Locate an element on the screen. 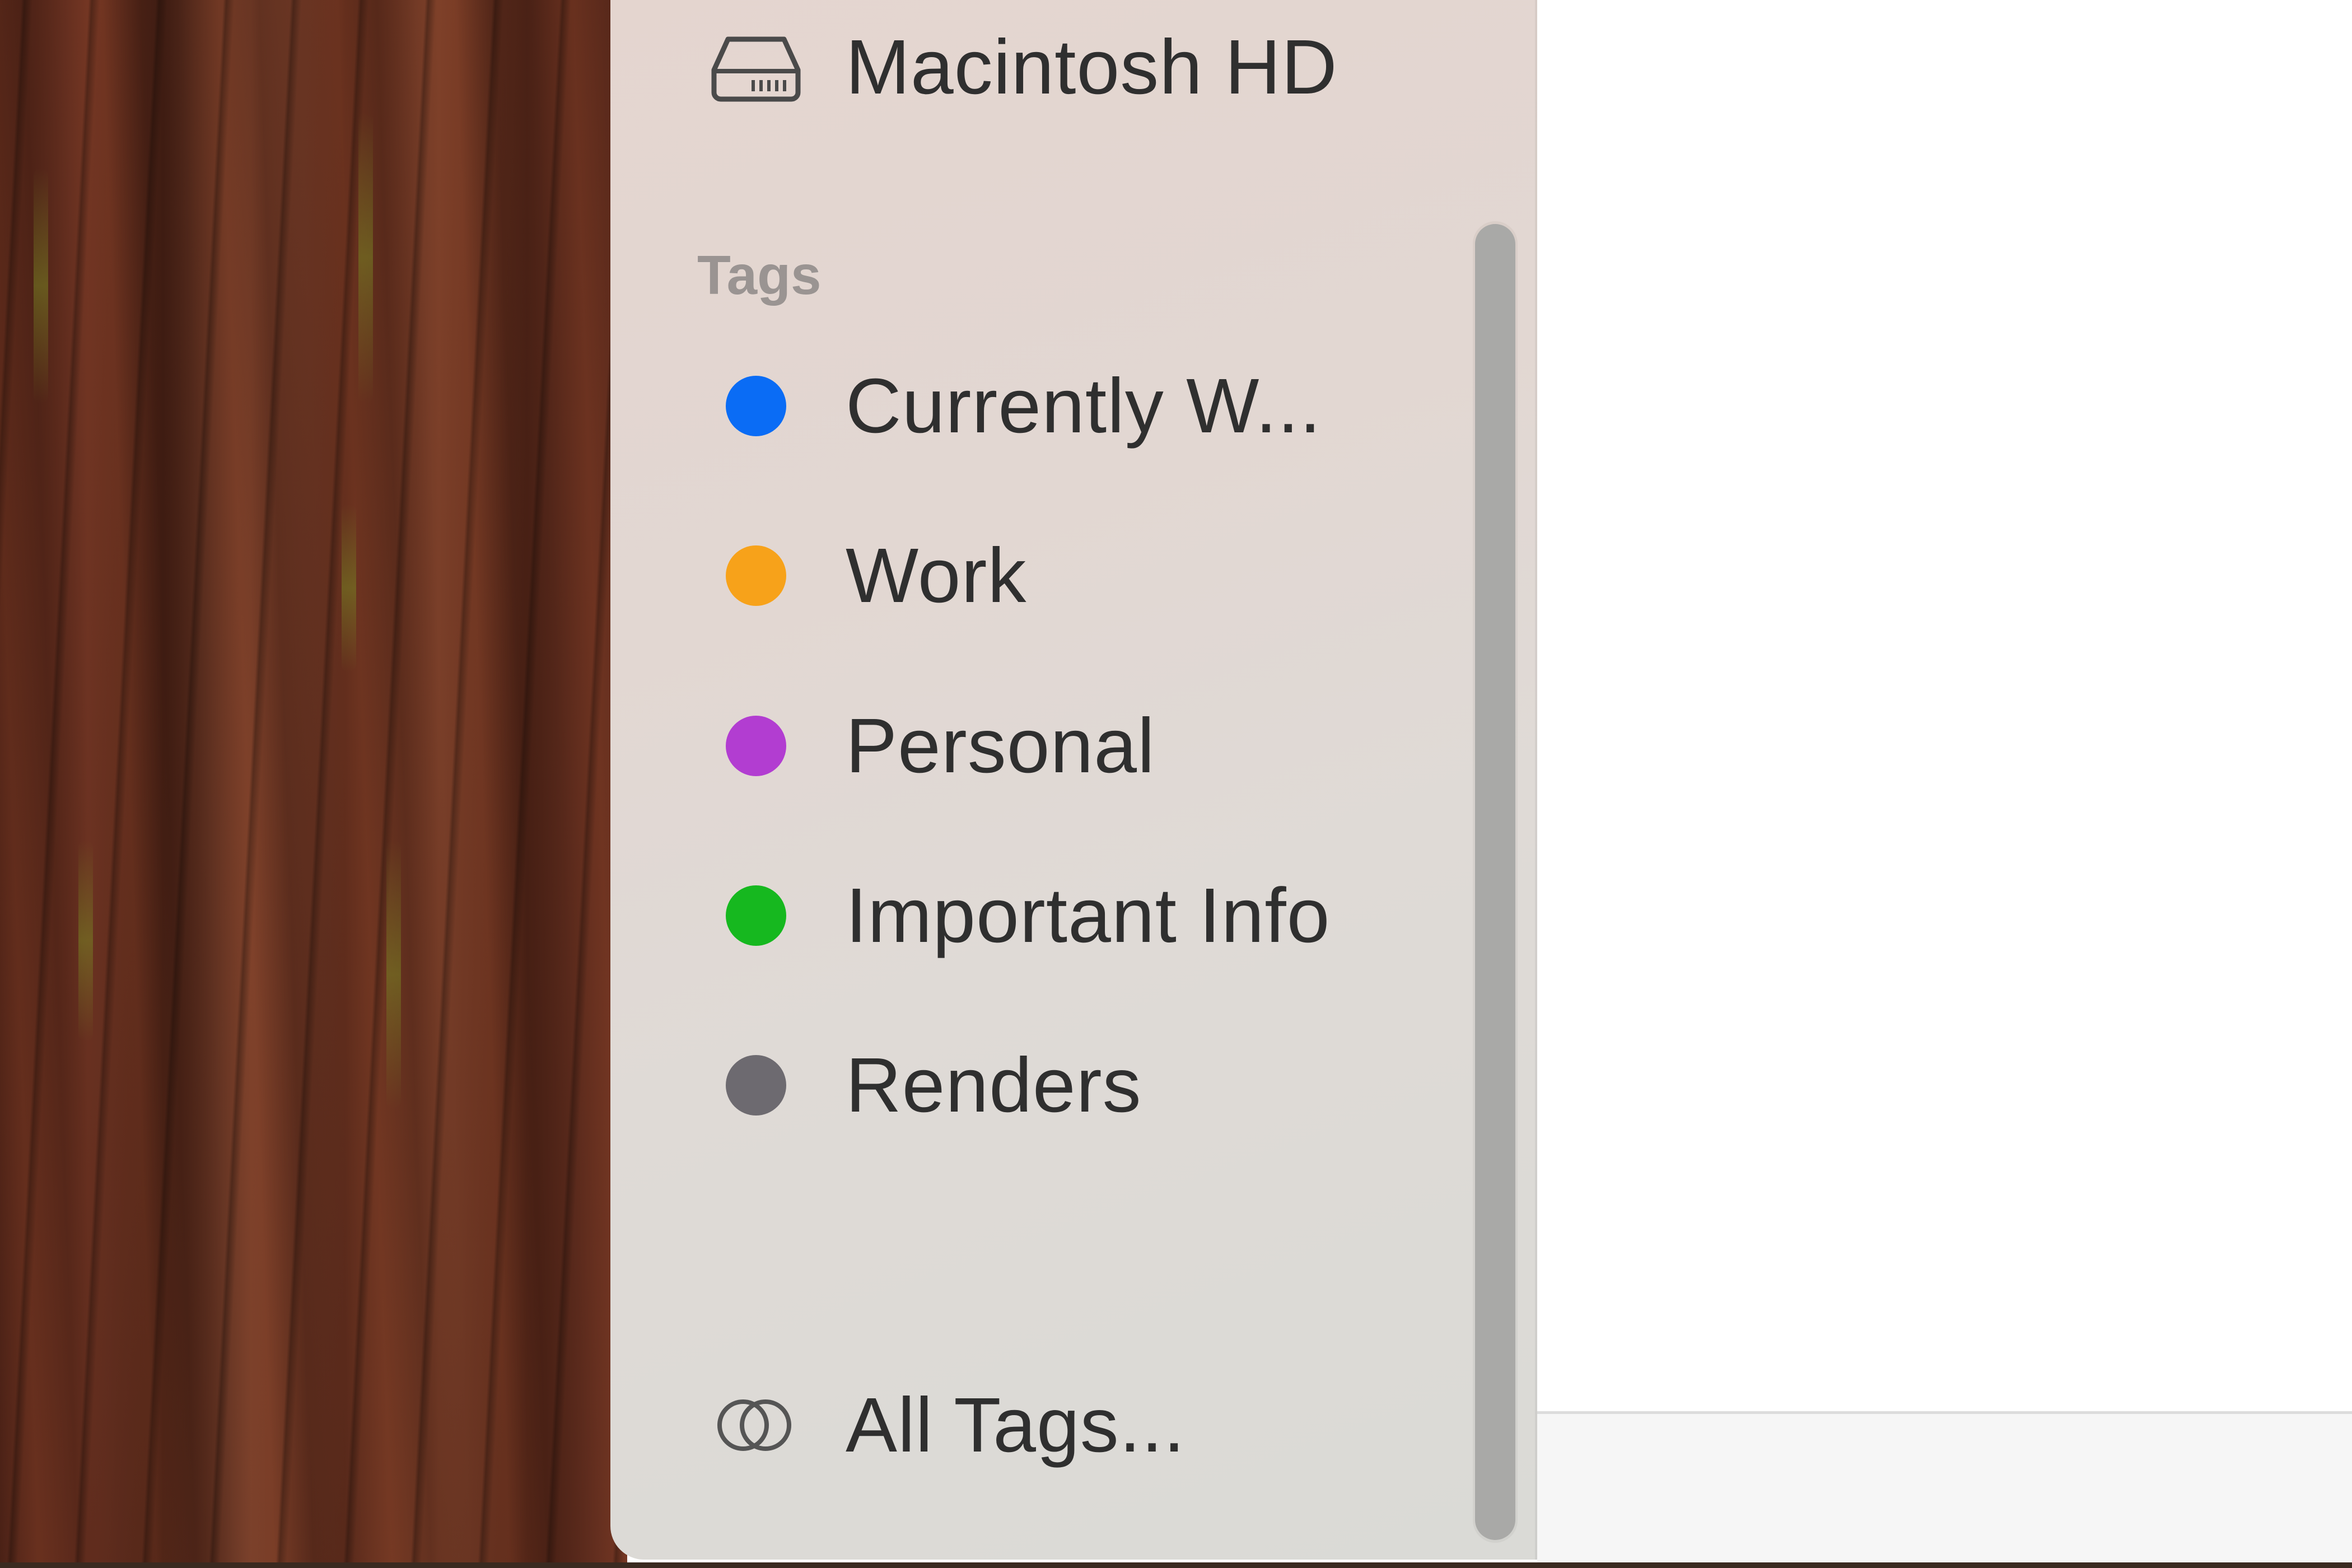 The width and height of the screenshot is (2352, 1568). sidebar-item-tag-personal: Personal is located at coordinates (928, 746).